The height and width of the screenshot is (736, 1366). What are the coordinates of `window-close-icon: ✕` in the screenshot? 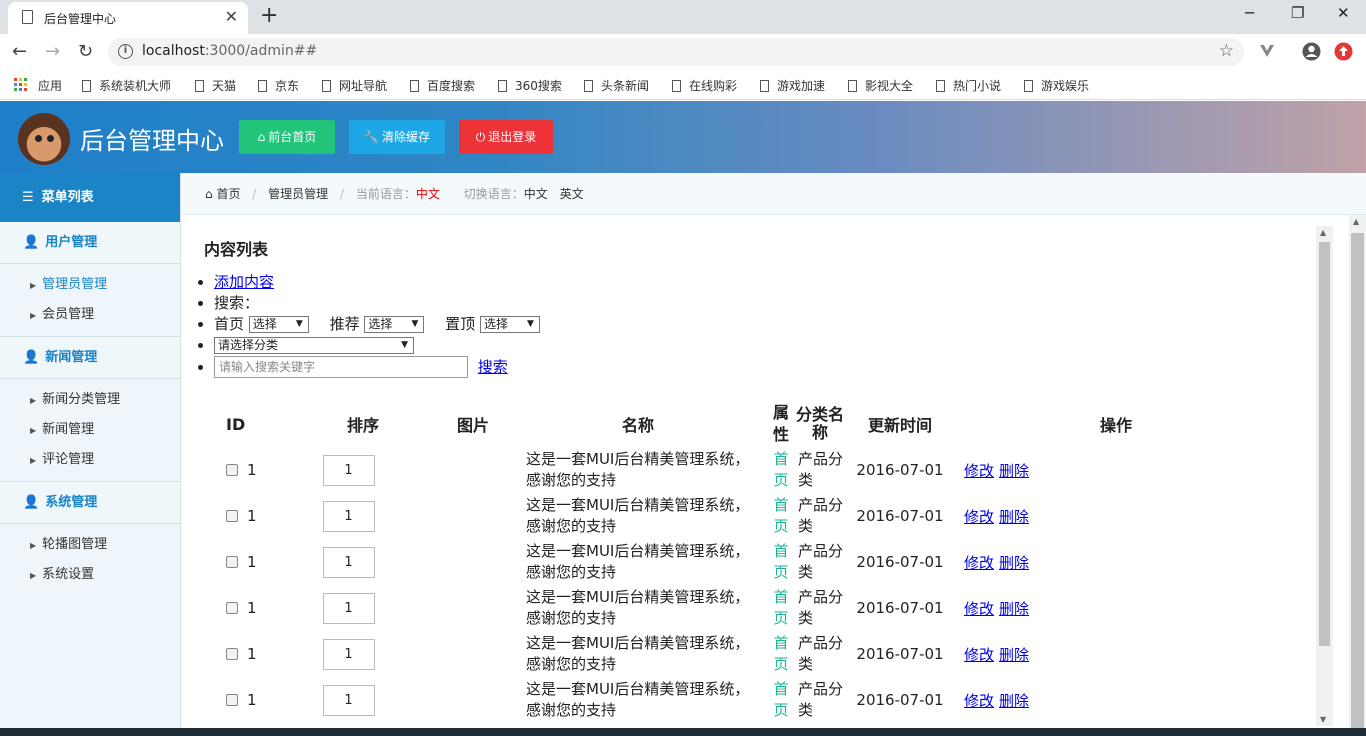 It's located at (1343, 13).